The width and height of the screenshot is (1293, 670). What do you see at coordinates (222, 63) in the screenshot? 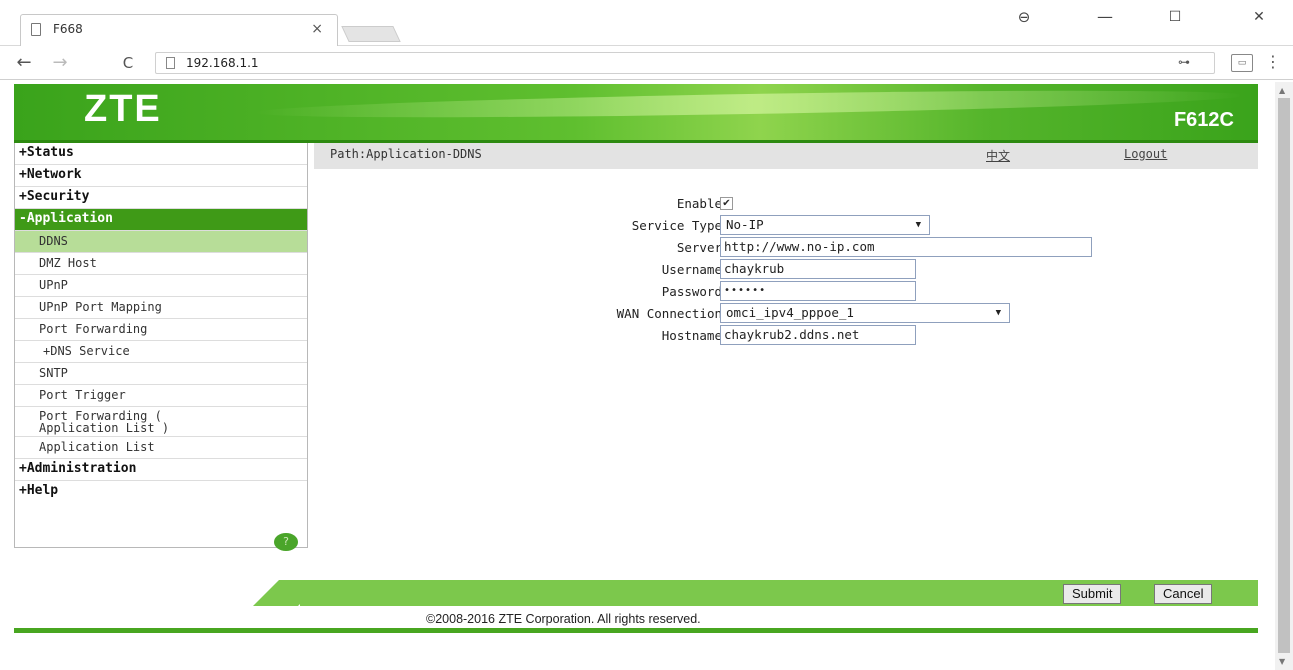
I see `url-text: 192.168.1.1` at bounding box center [222, 63].